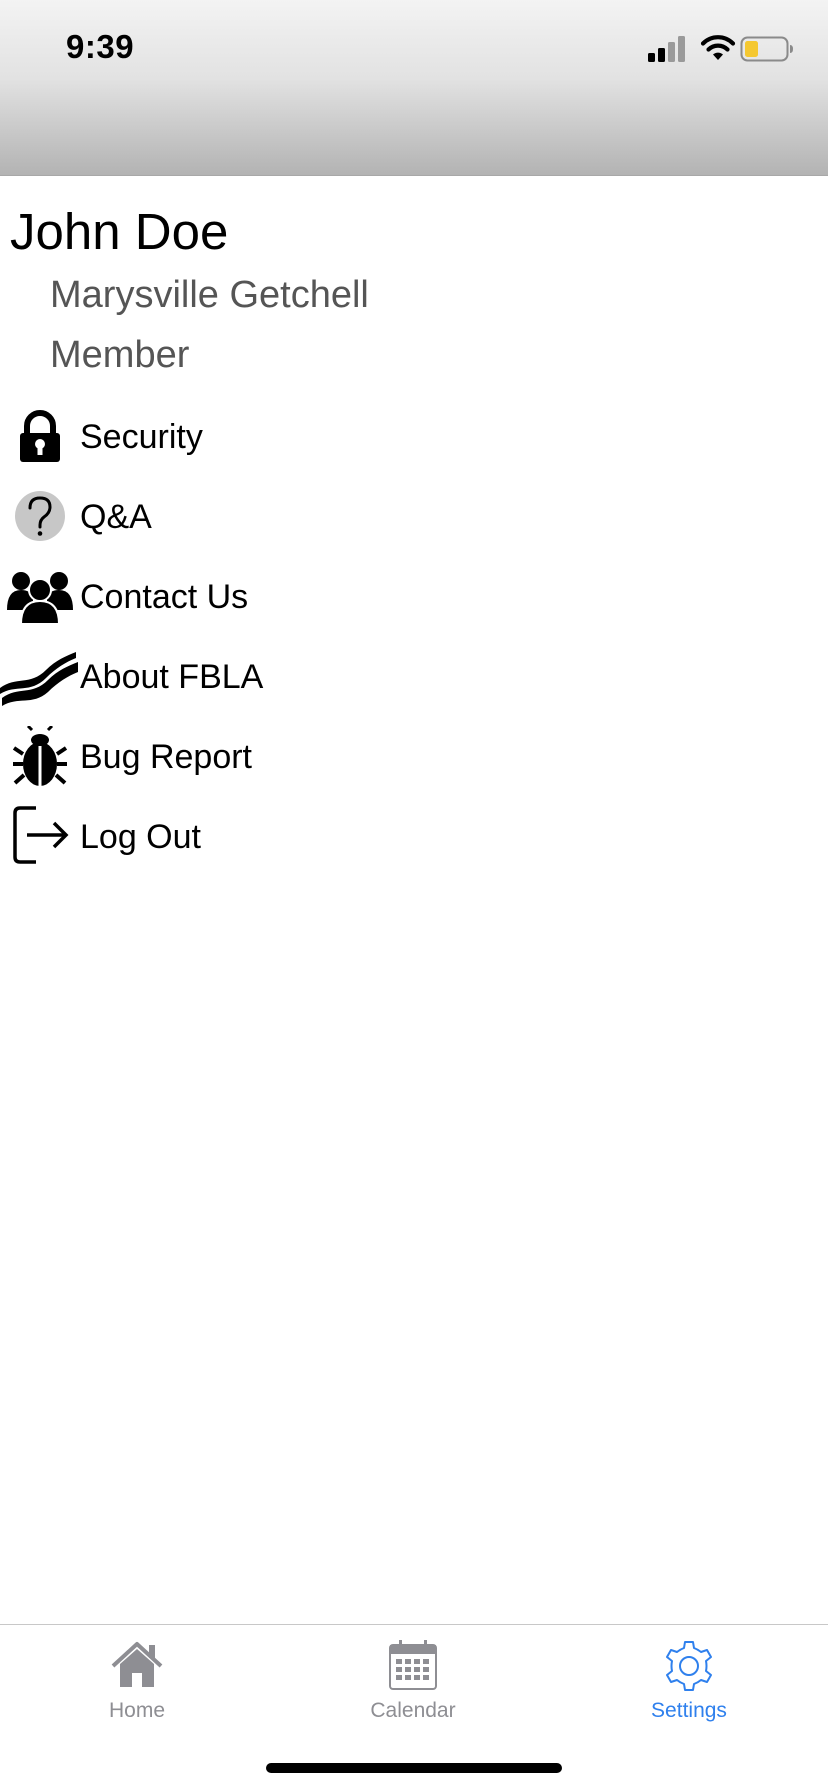 The image size is (828, 1792). I want to click on tab-bar: Home Calendar Settings, so click(414, 1708).